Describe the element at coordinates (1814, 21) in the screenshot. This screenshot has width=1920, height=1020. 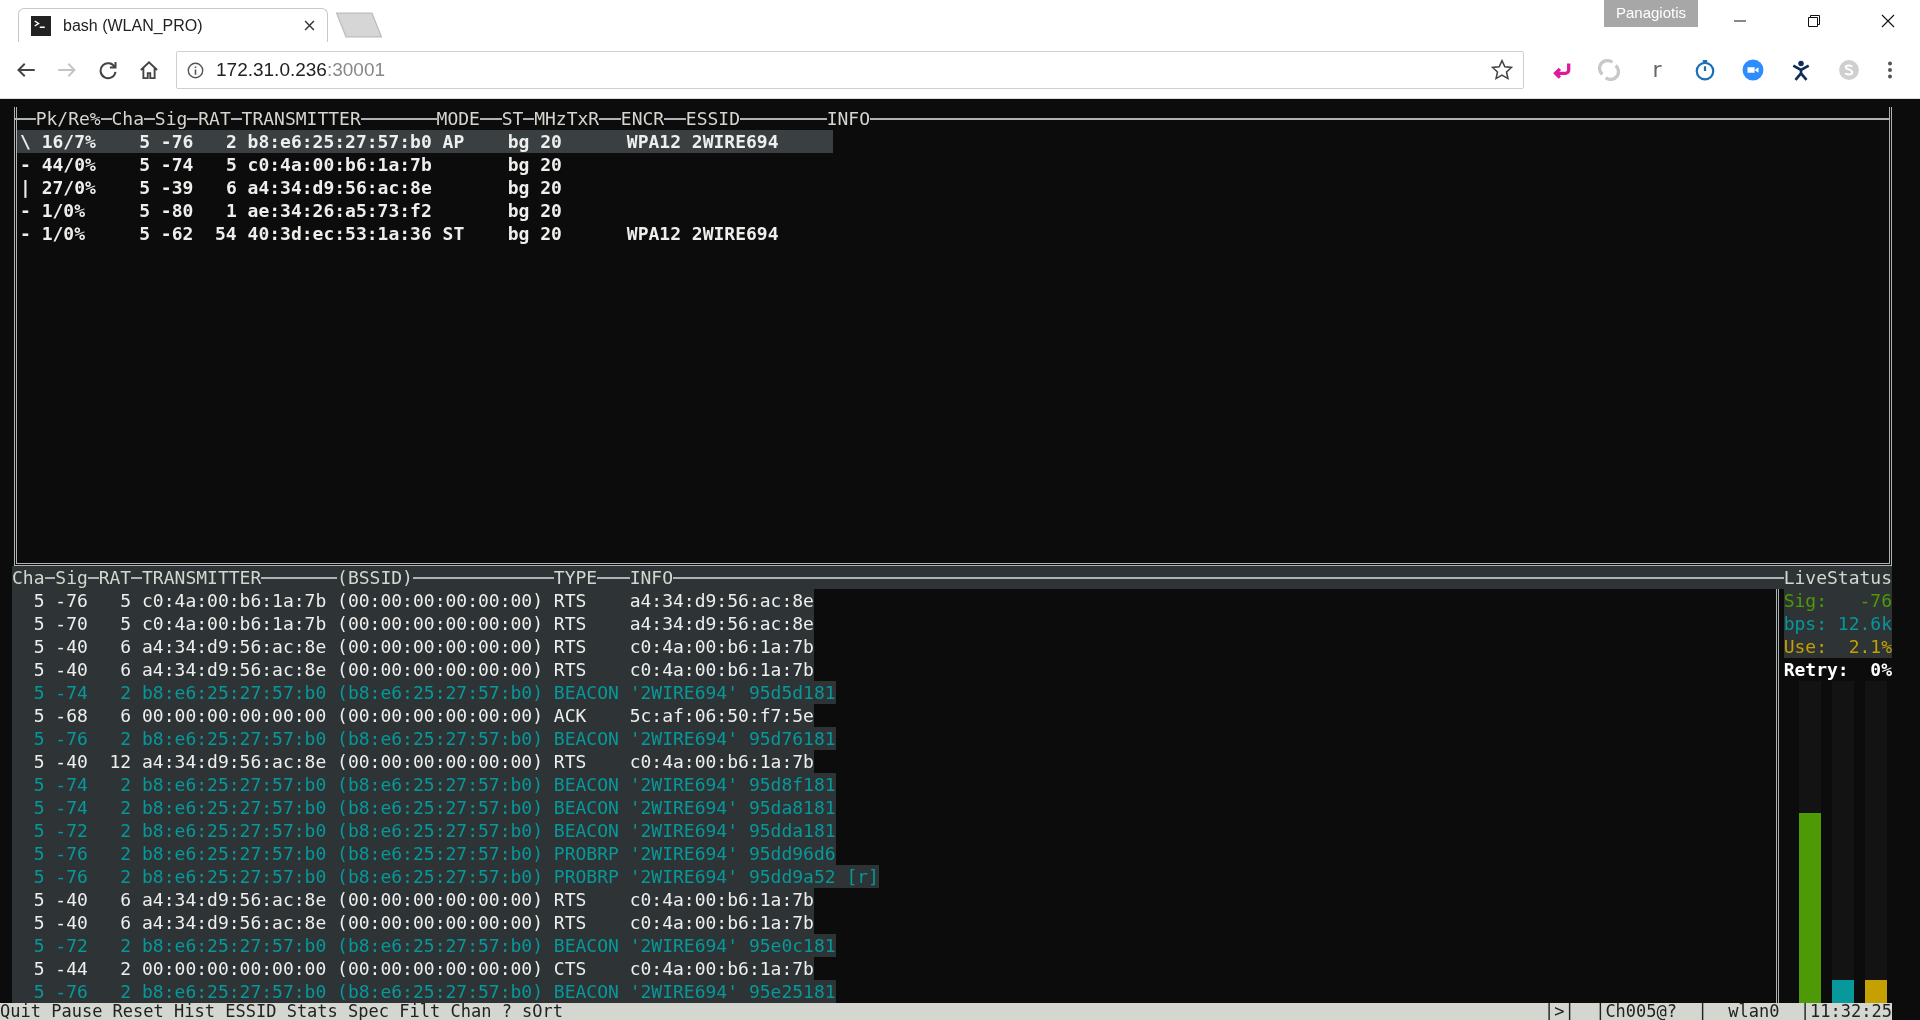
I see `restore-icon` at that location.